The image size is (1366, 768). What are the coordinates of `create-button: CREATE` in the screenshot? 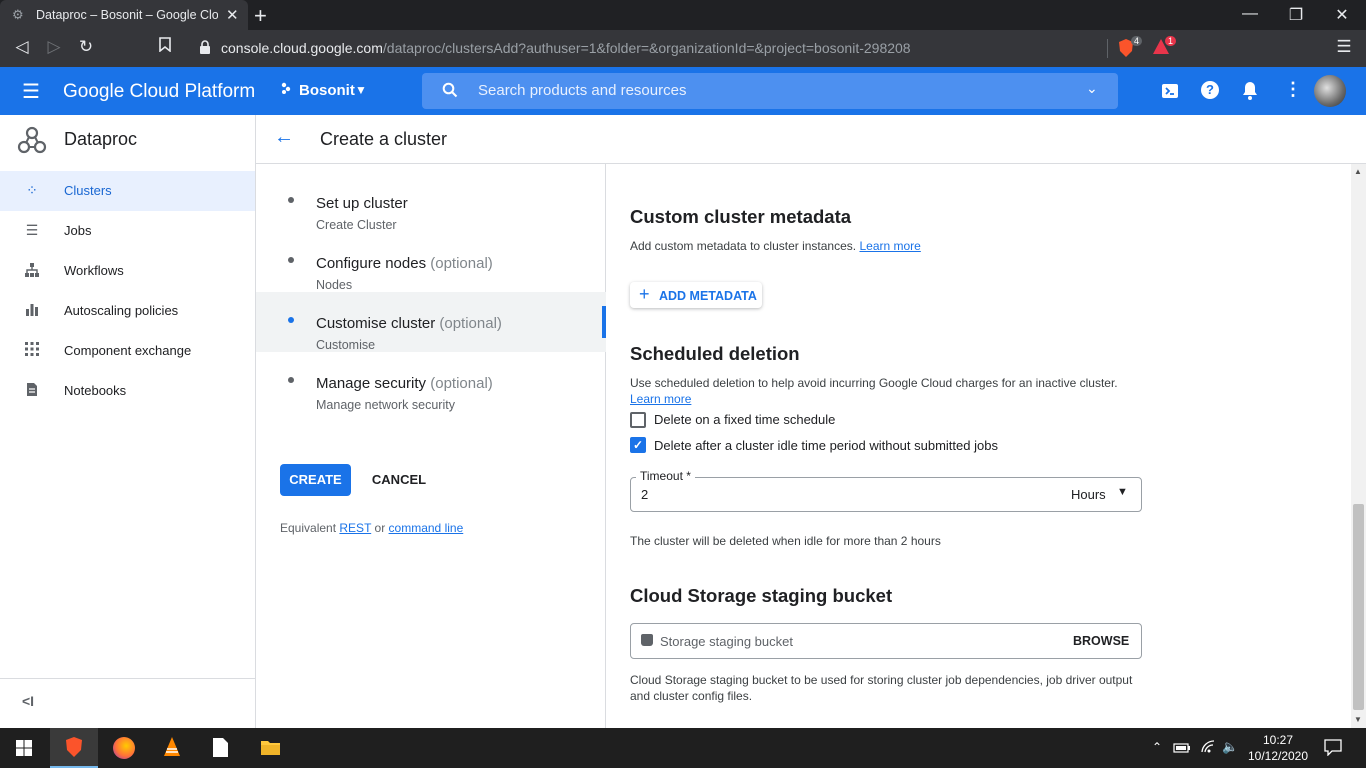 It's located at (315, 480).